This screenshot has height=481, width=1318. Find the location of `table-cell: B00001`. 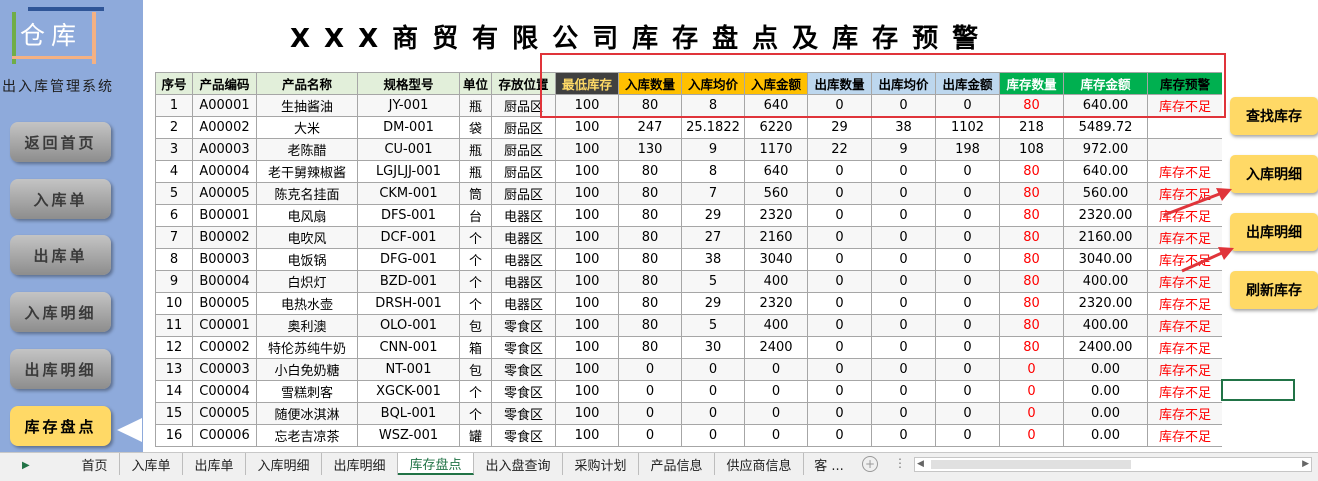

table-cell: B00001 is located at coordinates (224, 215).